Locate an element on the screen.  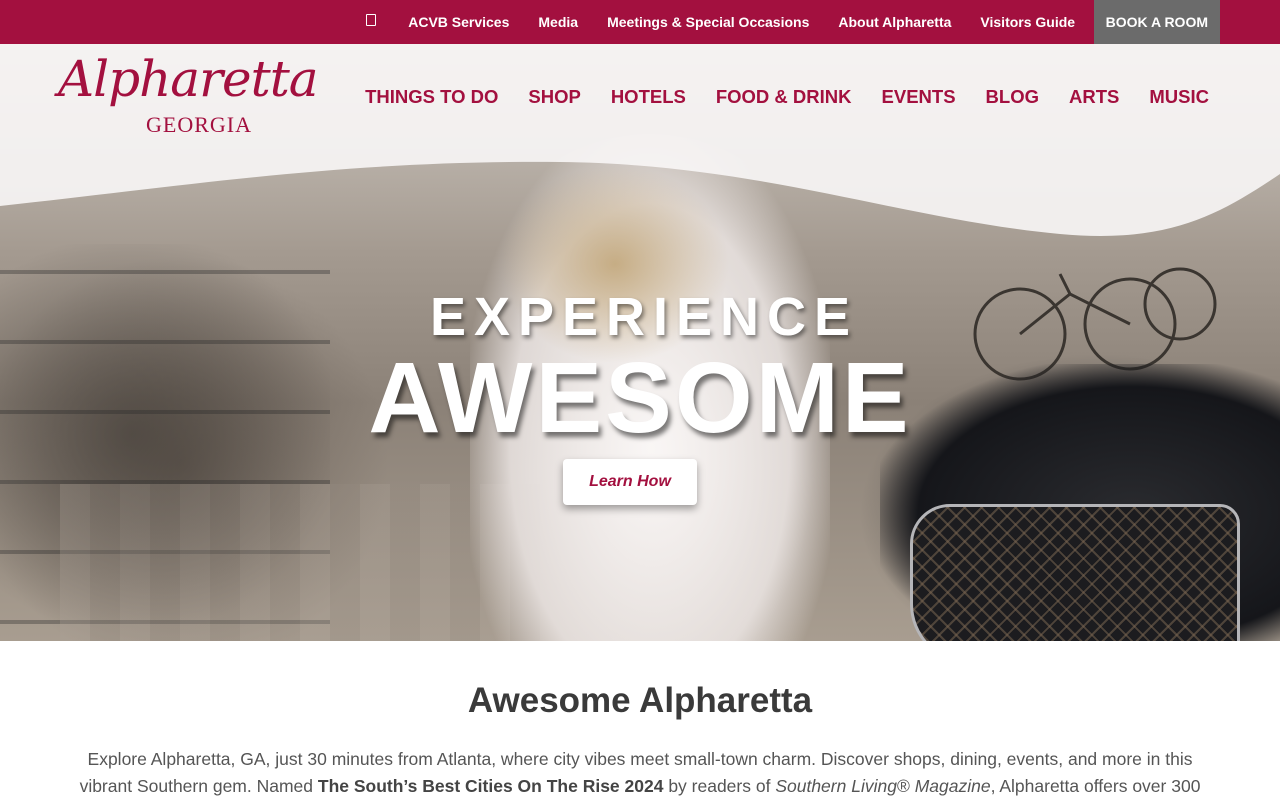
book-a-room-button: BOOK A ROOM is located at coordinates (1156, 22).